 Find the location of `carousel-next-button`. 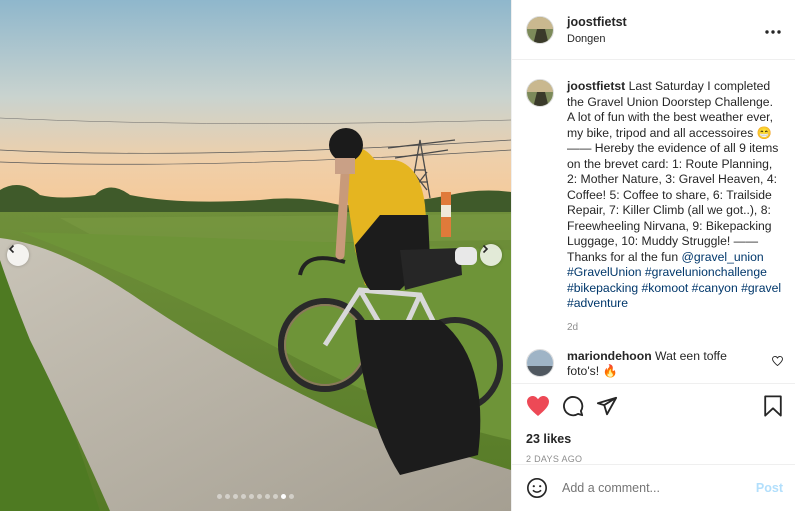

carousel-next-button is located at coordinates (491, 255).